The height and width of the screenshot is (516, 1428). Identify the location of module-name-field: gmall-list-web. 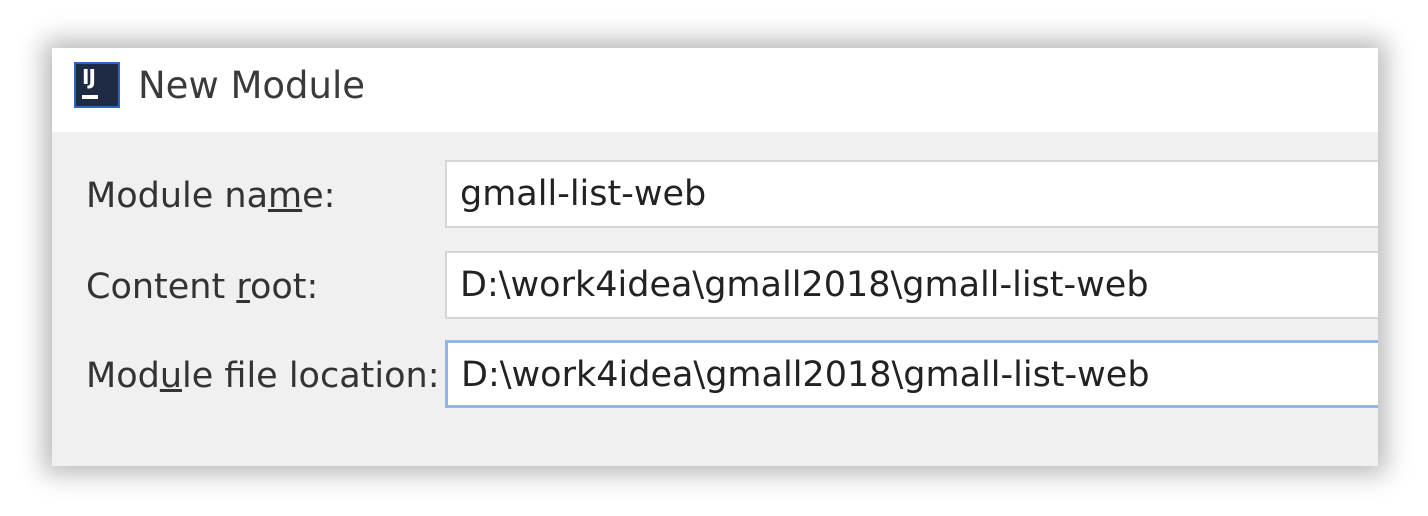
(911, 194).